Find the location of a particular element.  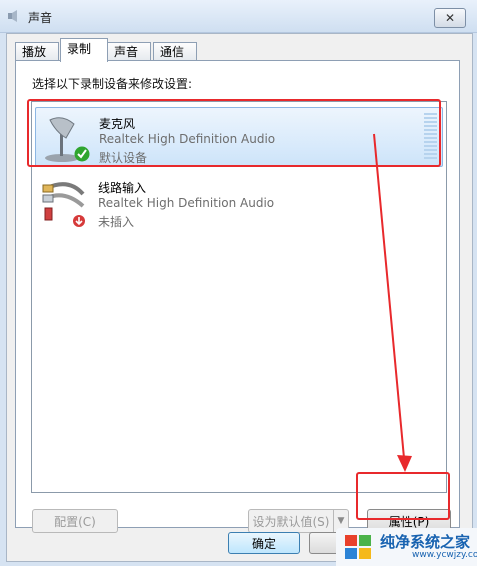

tab-recording: 录制 is located at coordinates (84, 50).